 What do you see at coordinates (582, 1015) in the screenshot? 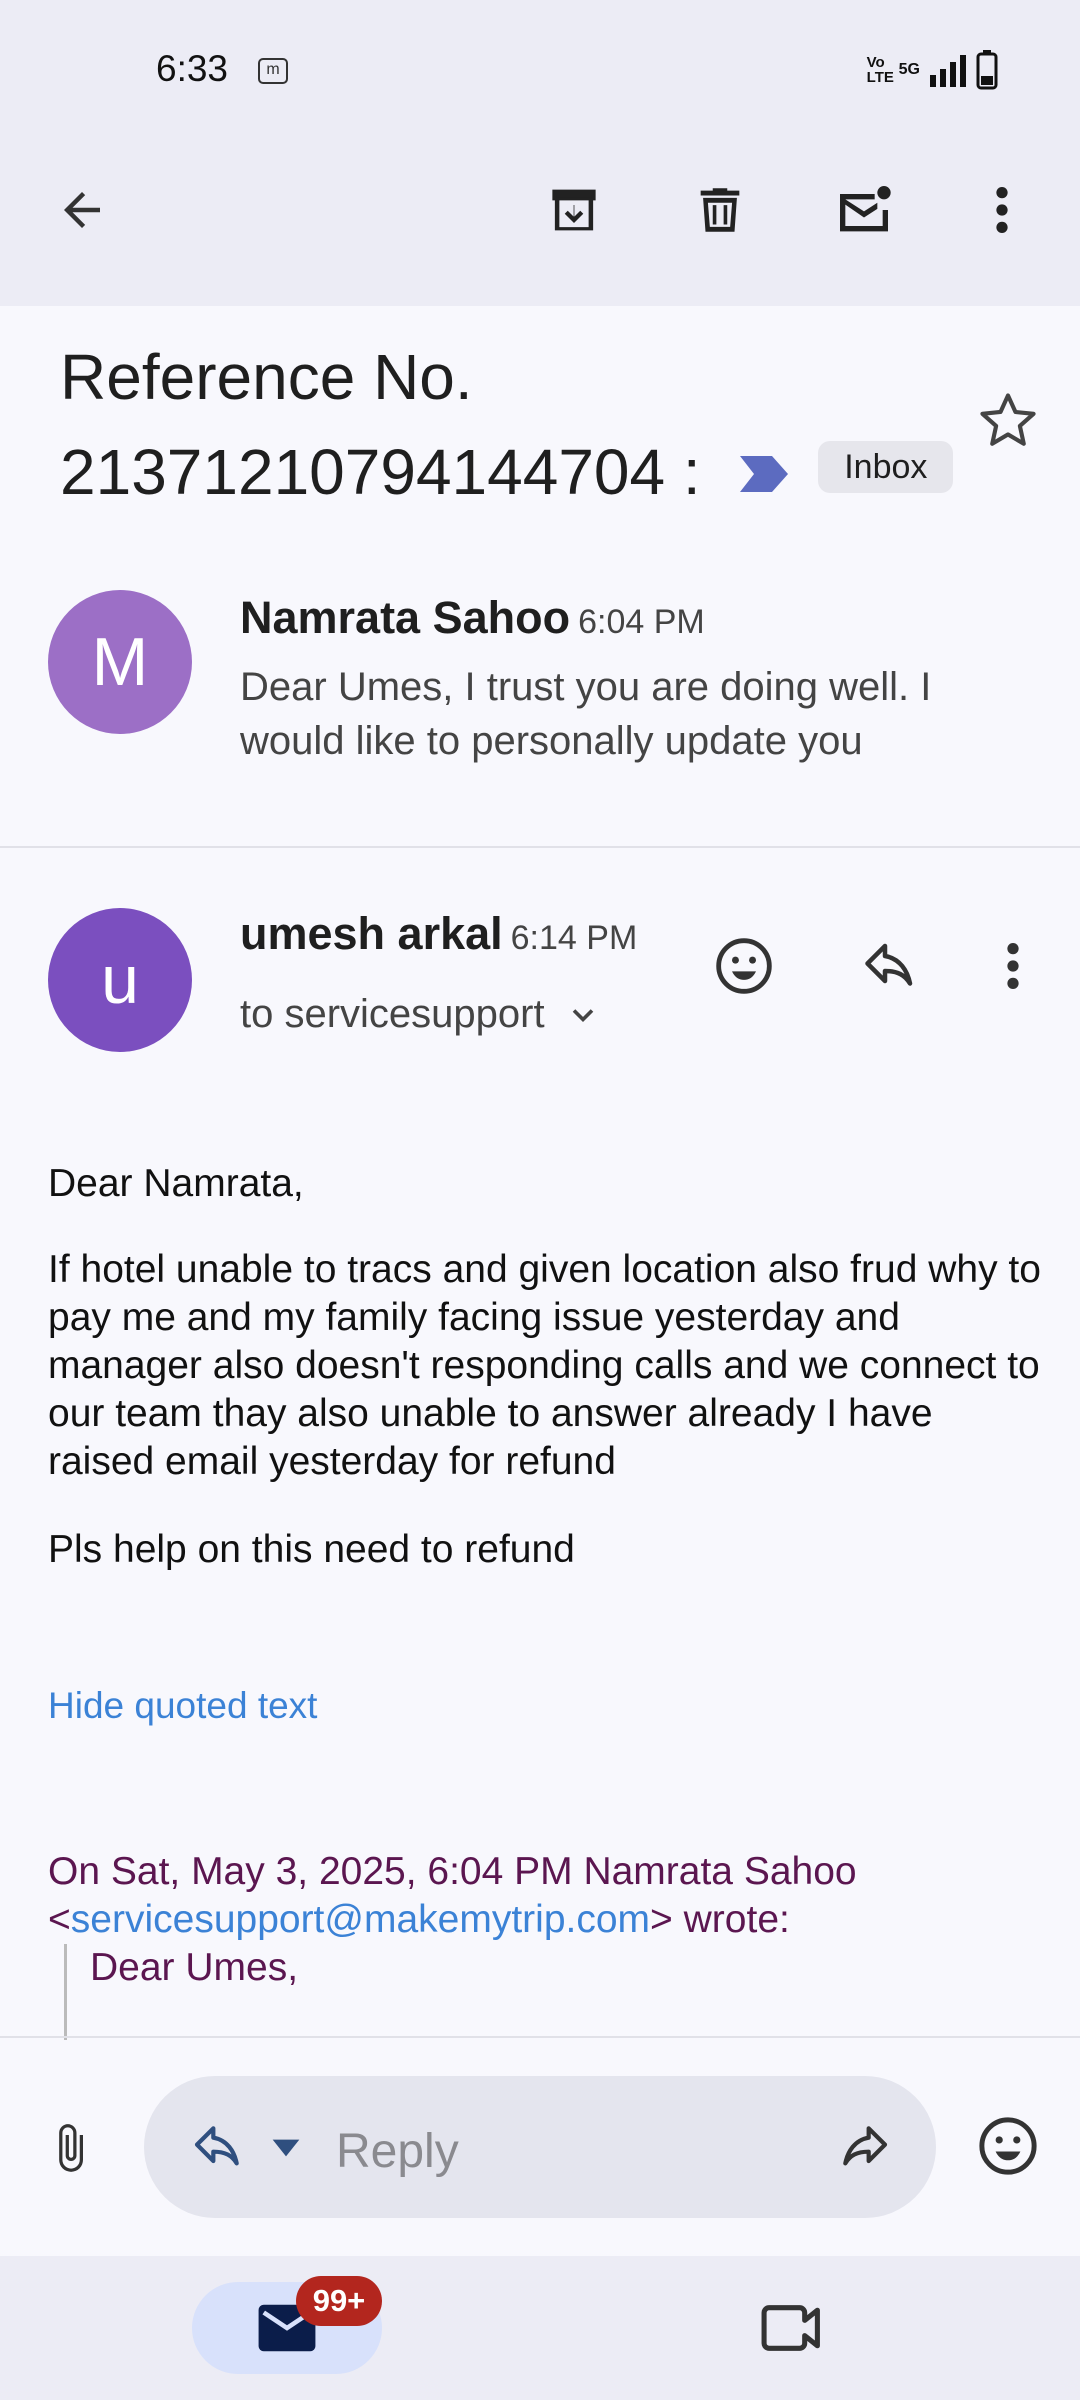
I see `chevron-down-icon` at bounding box center [582, 1015].